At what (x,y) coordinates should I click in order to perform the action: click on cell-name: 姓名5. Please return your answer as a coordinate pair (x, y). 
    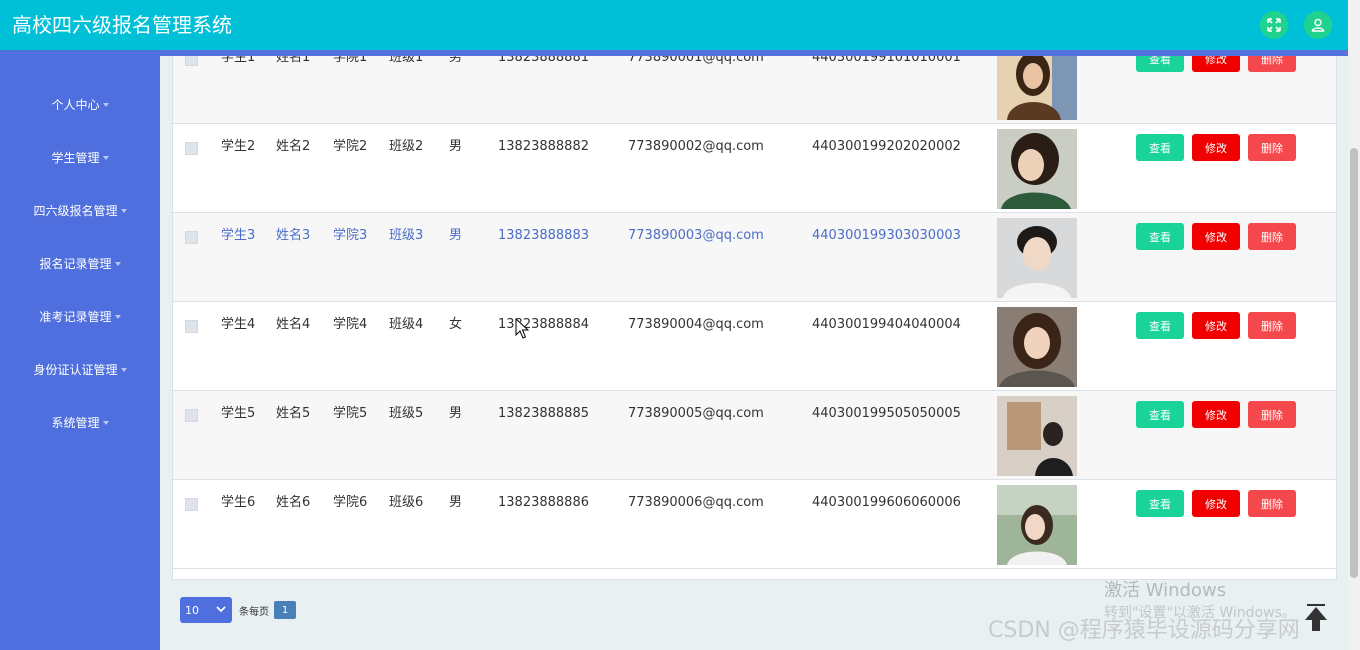
    Looking at the image, I should click on (293, 413).